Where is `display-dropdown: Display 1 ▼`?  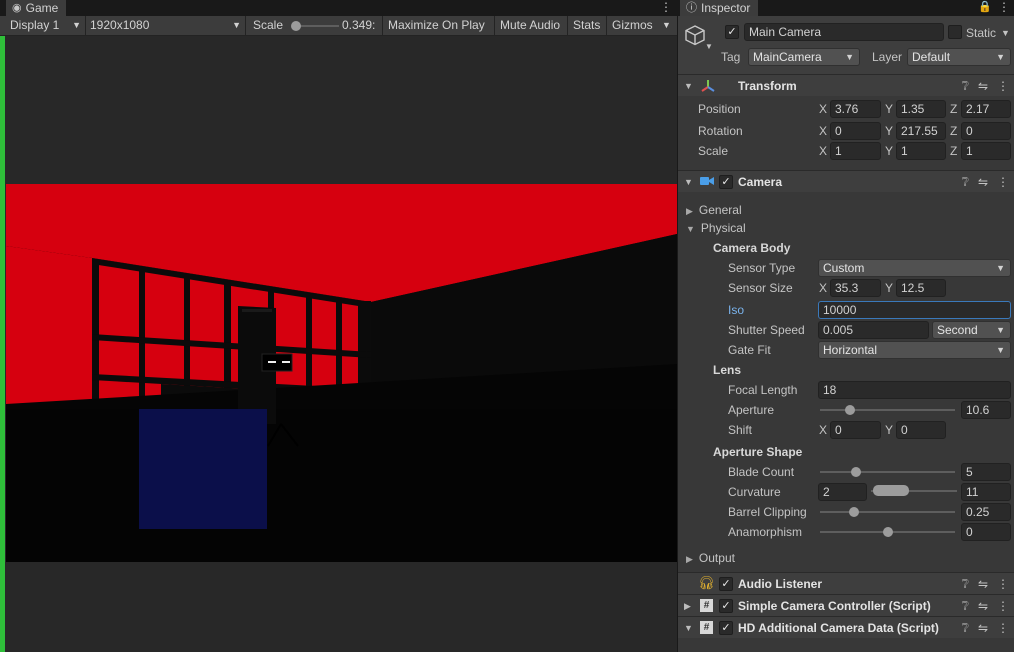
display-dropdown: Display 1 ▼ is located at coordinates (46, 25).